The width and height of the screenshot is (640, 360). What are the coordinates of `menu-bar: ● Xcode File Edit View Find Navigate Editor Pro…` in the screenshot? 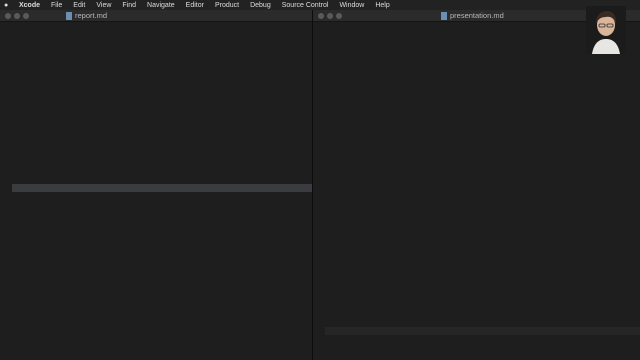 It's located at (320, 5).